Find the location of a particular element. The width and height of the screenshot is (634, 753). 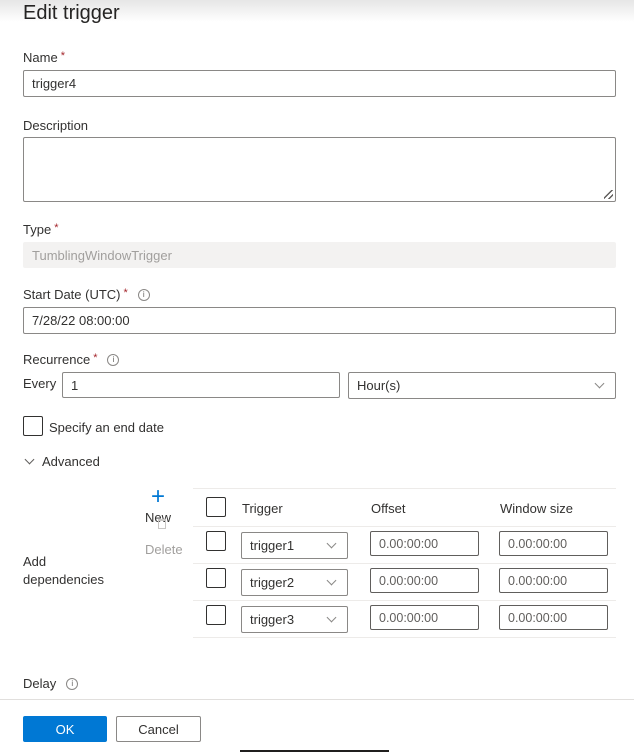

delete-dependency-button: Delete is located at coordinates (164, 549).